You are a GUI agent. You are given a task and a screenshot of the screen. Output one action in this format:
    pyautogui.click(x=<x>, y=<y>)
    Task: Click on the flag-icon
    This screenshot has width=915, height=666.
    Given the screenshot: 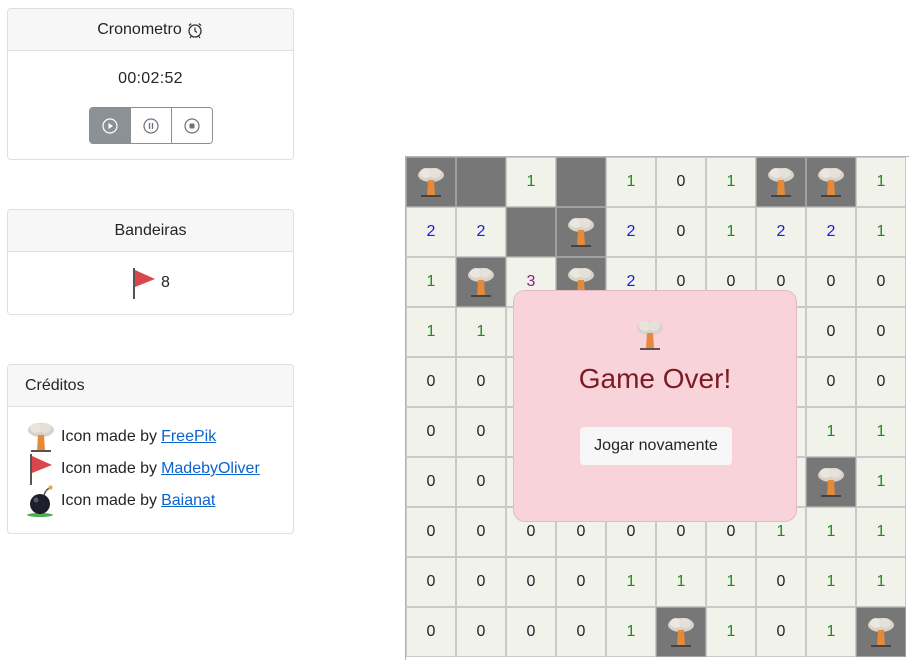 What is the action you would take?
    pyautogui.click(x=144, y=283)
    